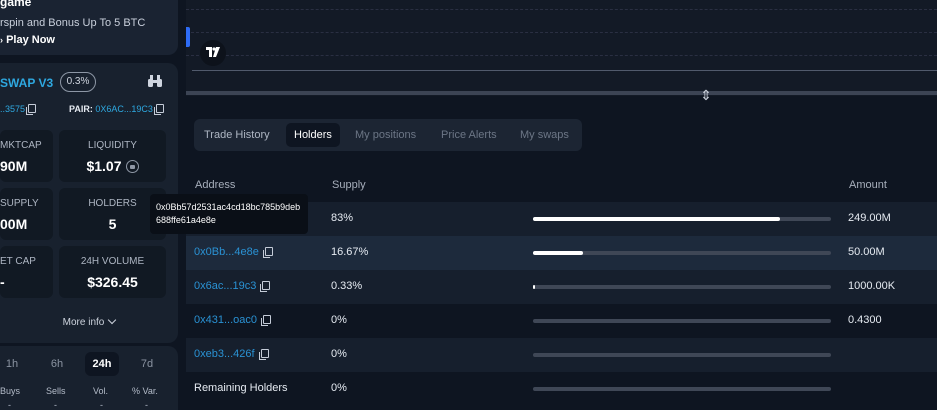  What do you see at coordinates (225, 320) in the screenshot?
I see `holder-address-text: 0x431...oac0` at bounding box center [225, 320].